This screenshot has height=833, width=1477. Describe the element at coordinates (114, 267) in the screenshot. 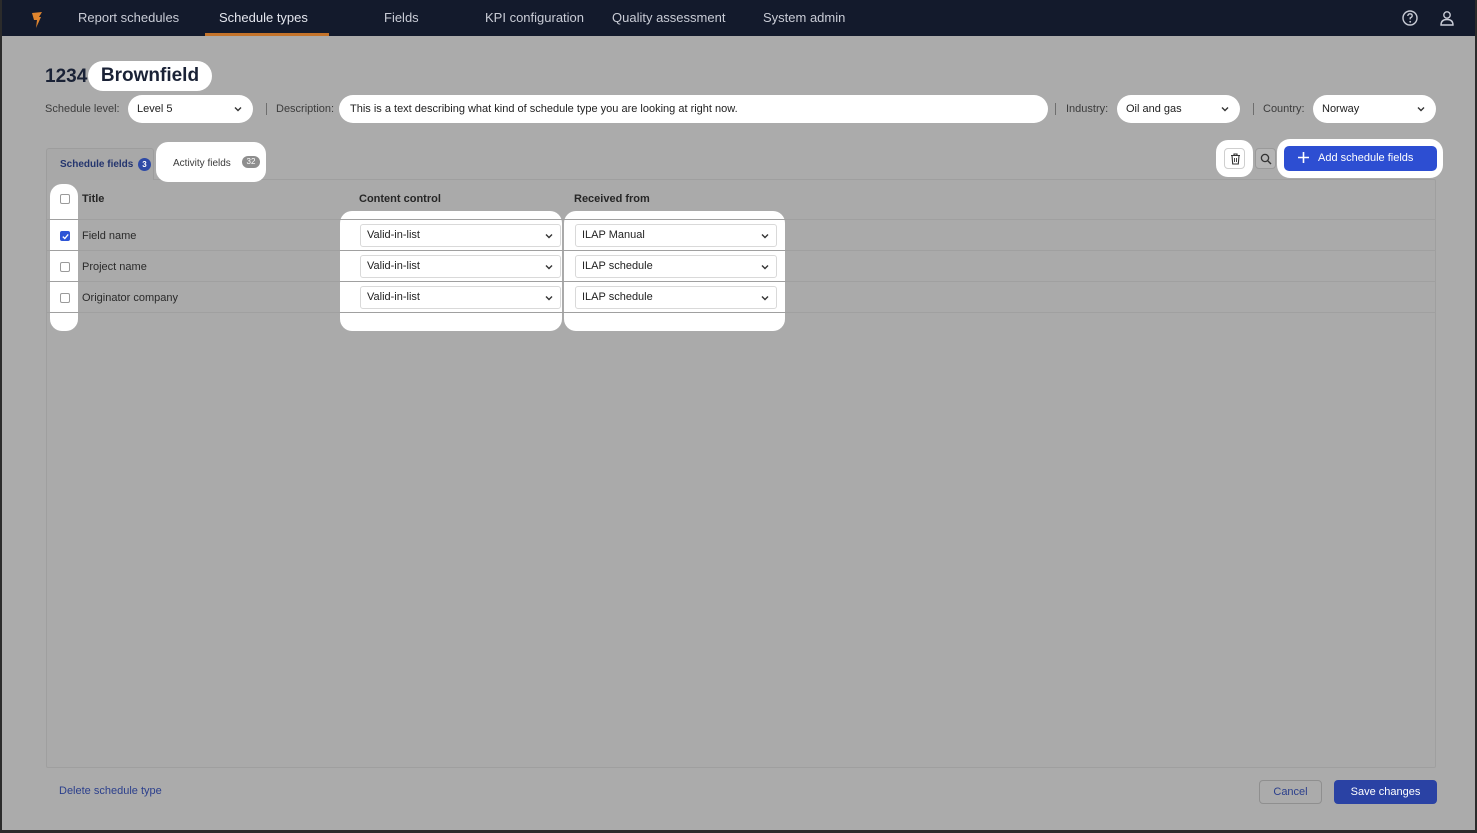

I see `row-title: Project name` at that location.